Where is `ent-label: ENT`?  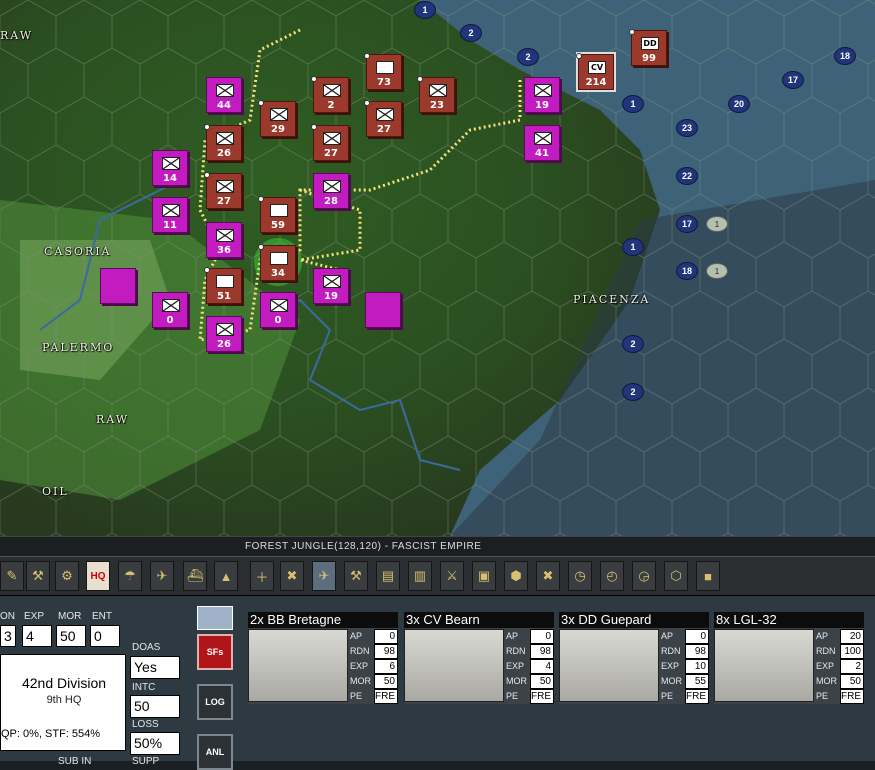
ent-label: ENT is located at coordinates (102, 616).